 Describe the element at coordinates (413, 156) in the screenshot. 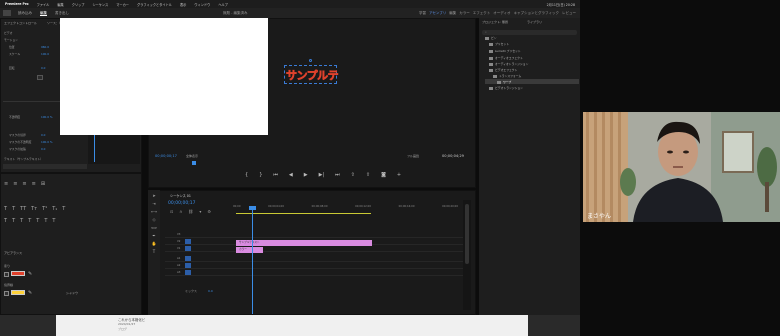

I see `quality-select: フル画質` at that location.